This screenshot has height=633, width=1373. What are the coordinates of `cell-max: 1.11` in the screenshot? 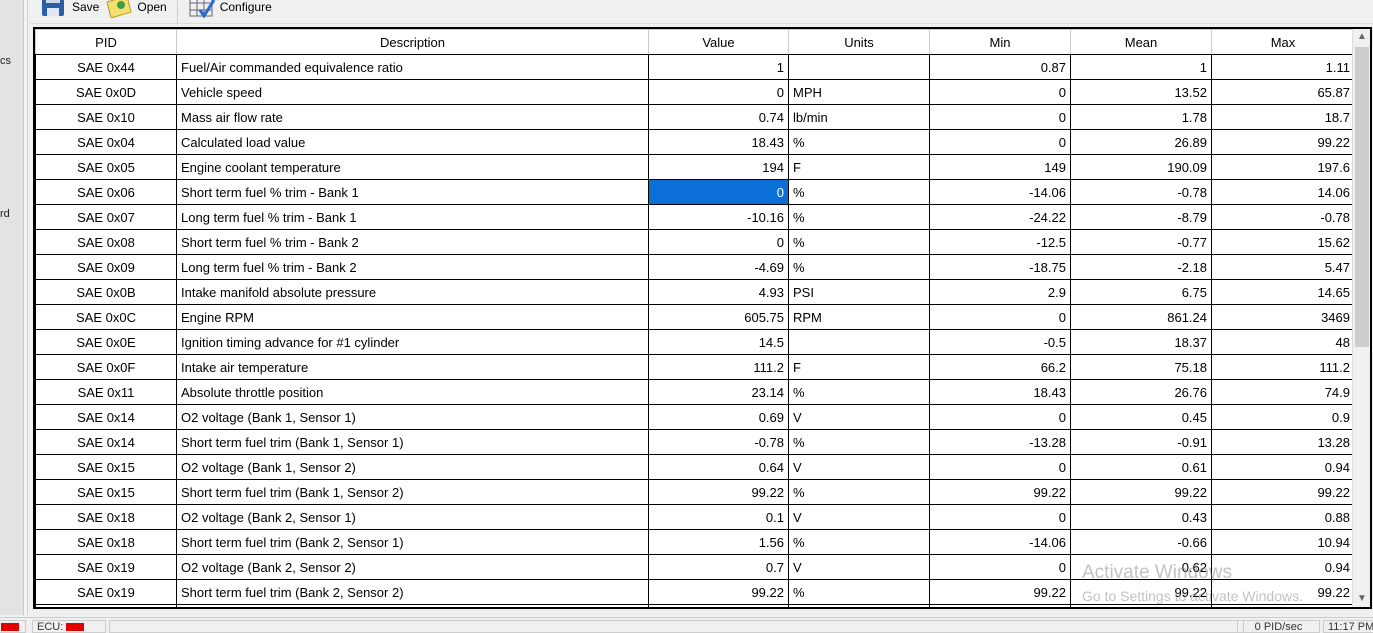 It's located at (1283, 67).